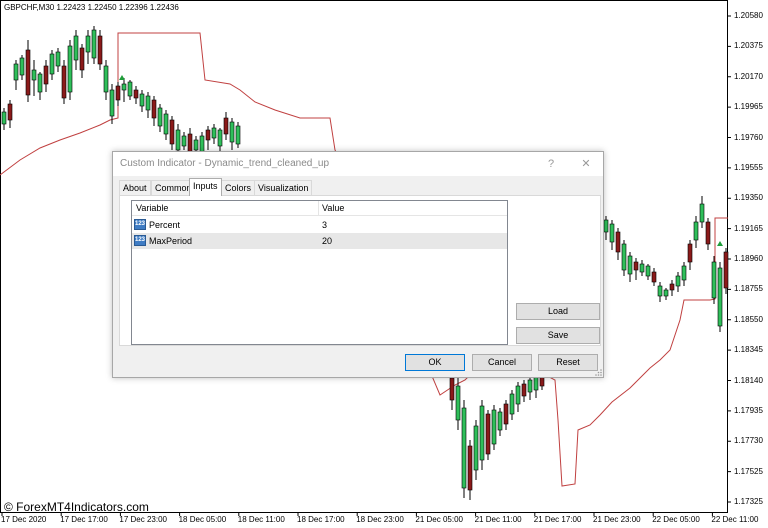  I want to click on reset-button: Reset, so click(568, 362).